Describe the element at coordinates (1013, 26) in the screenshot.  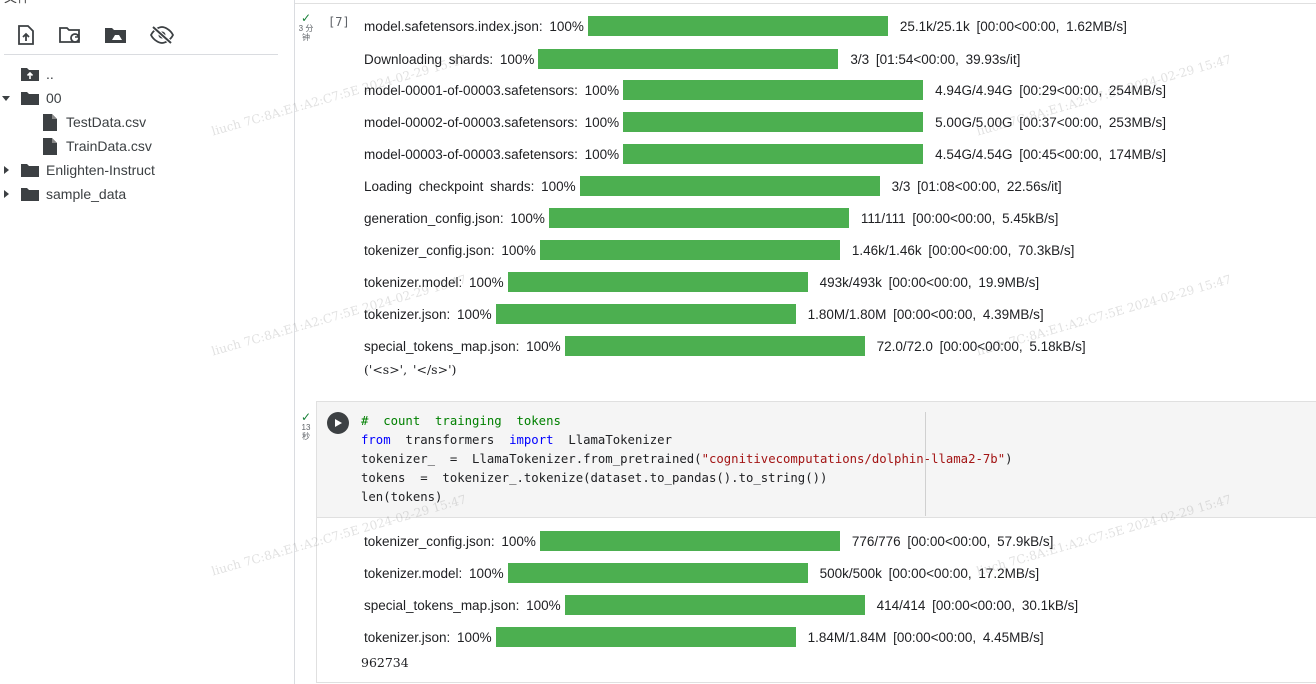
I see `progress-stats: 25.1k/25.1k [00:00<00:00, 1.62MB/s]` at that location.